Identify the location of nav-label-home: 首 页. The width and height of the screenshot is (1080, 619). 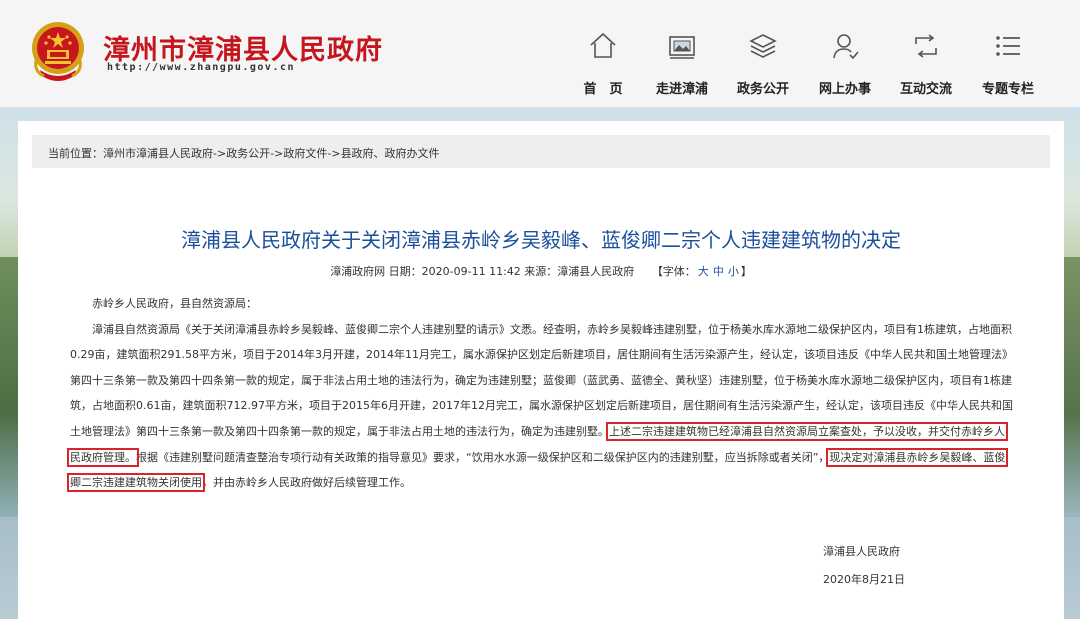
(603, 89).